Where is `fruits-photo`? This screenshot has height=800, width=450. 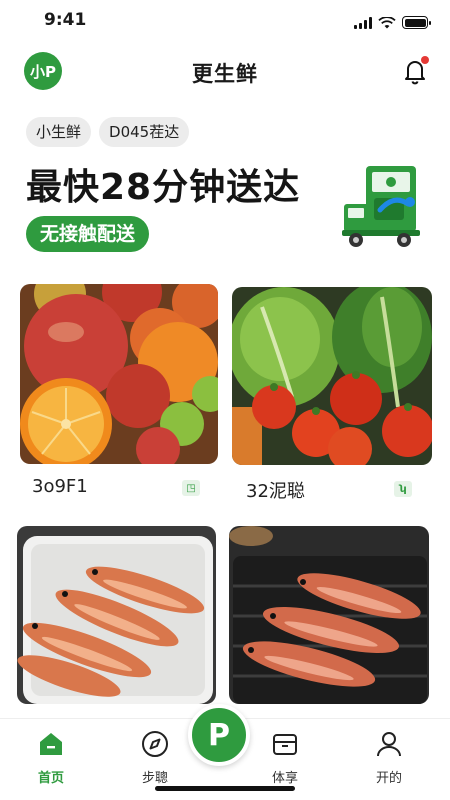
fruits-photo is located at coordinates (119, 374).